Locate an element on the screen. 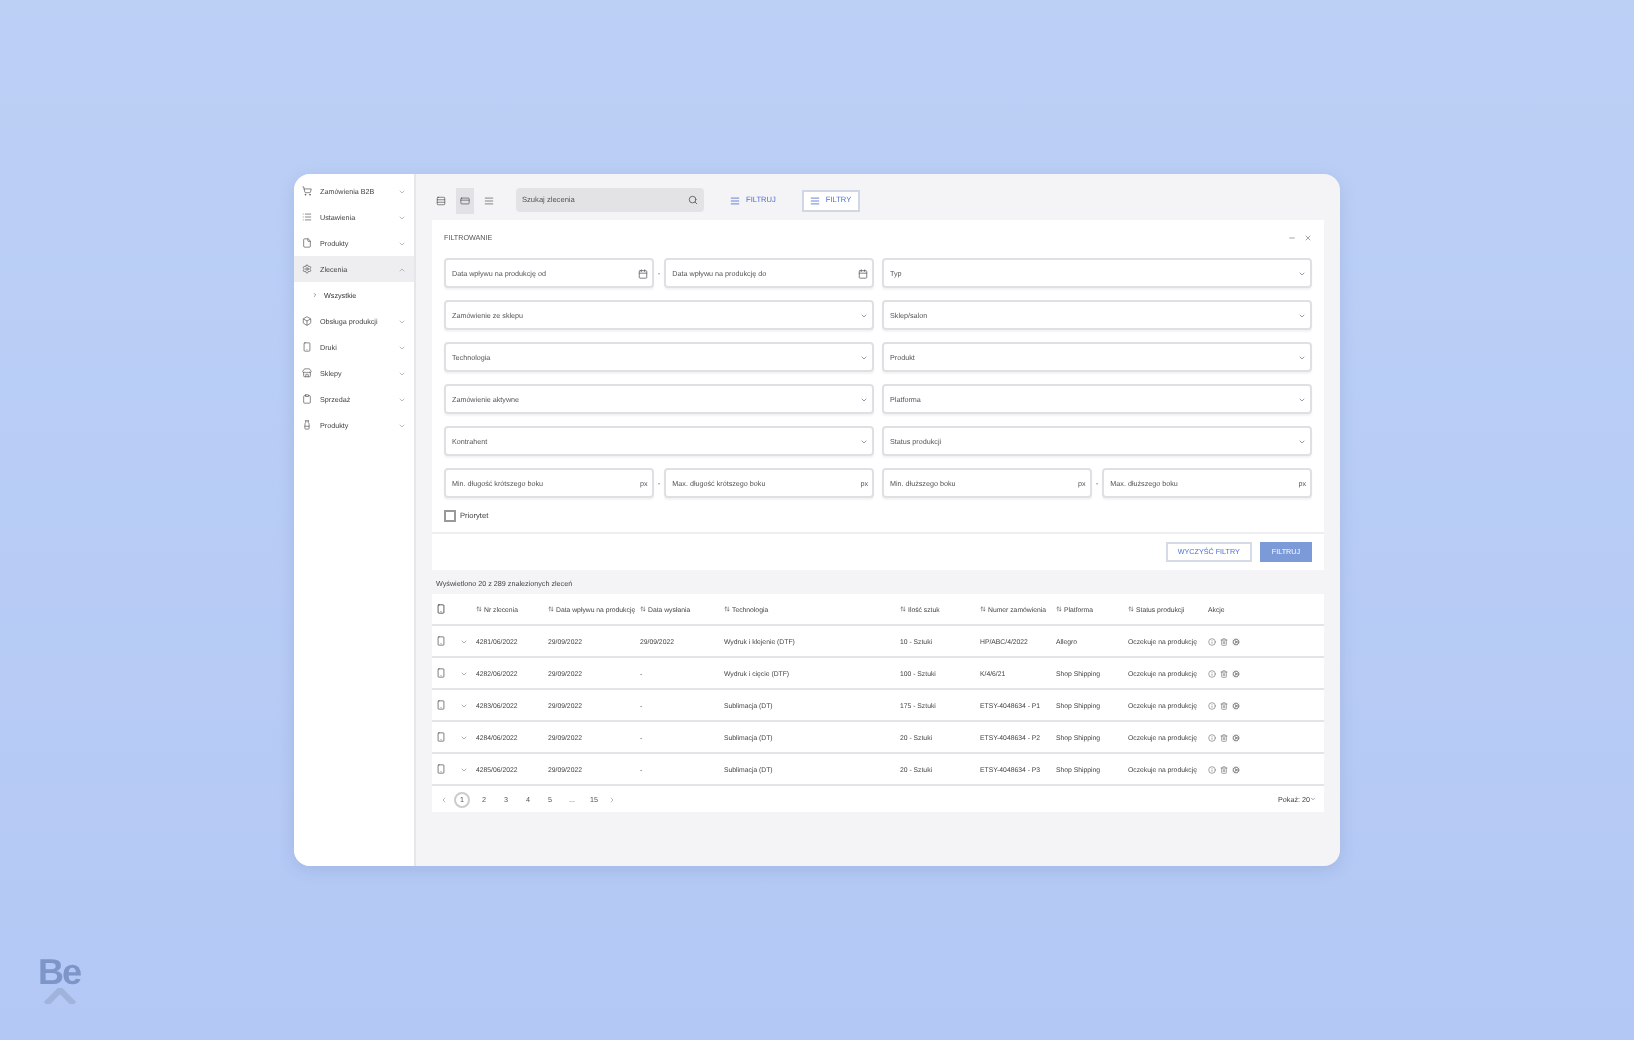 Image resolution: width=1634 pixels, height=1040 pixels. minimize-icon is located at coordinates (1292, 238).